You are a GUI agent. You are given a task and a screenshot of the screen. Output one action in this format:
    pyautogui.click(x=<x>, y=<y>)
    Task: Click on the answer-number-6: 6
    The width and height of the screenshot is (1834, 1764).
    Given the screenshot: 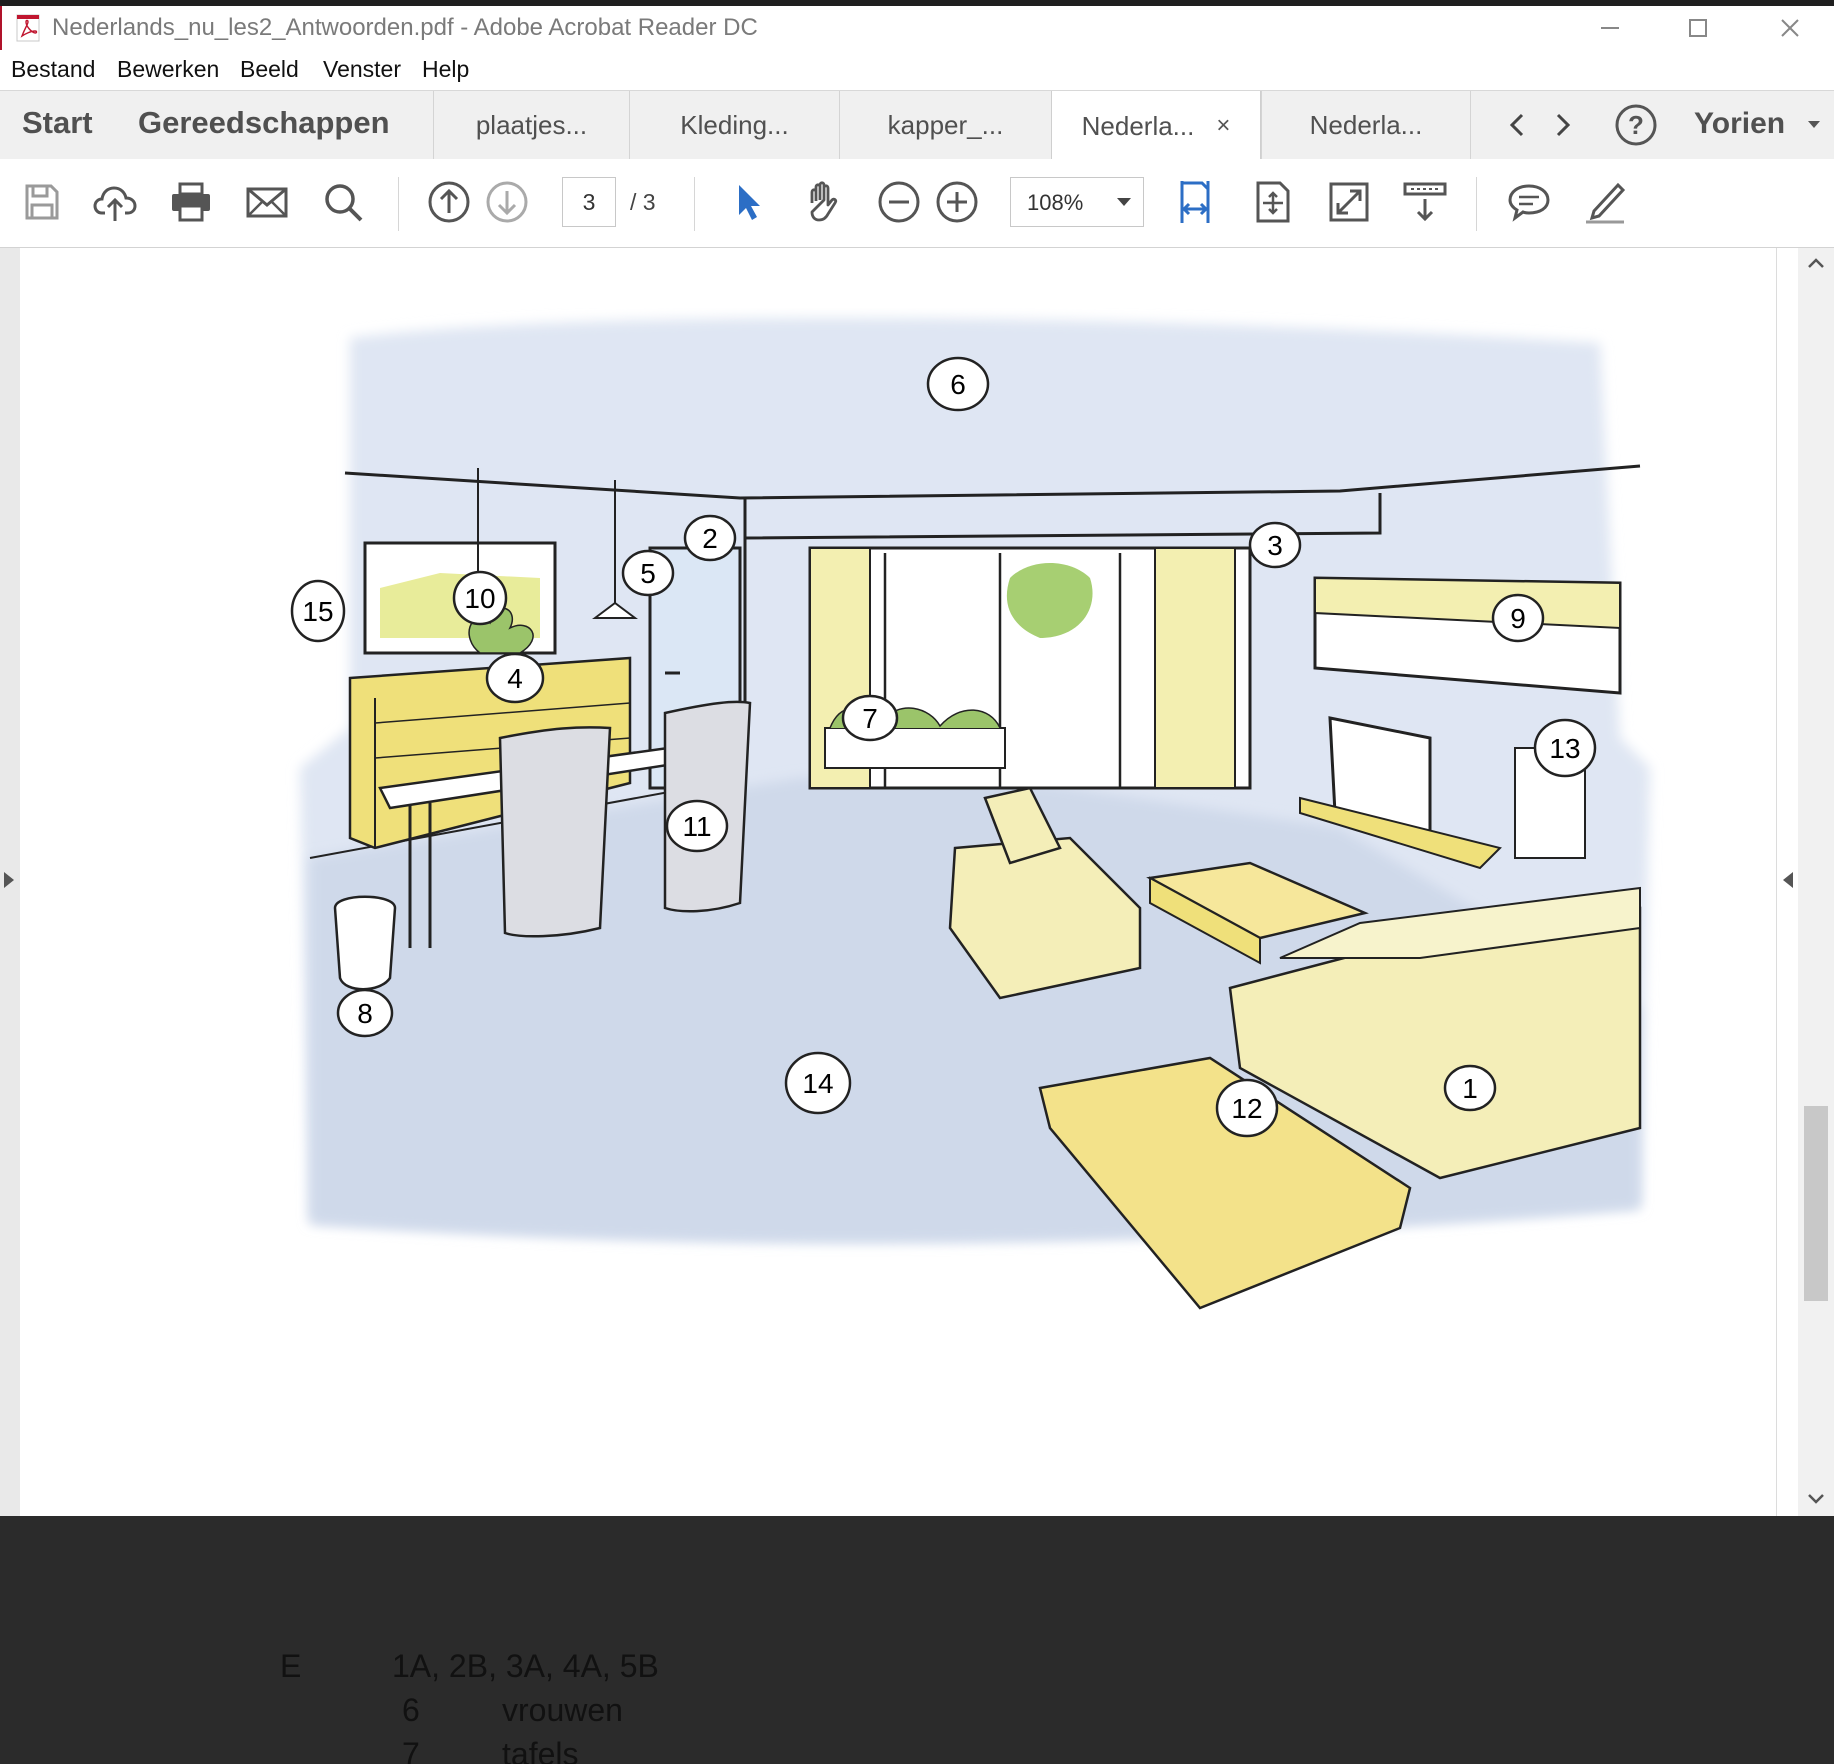 What is the action you would take?
    pyautogui.click(x=411, y=1710)
    